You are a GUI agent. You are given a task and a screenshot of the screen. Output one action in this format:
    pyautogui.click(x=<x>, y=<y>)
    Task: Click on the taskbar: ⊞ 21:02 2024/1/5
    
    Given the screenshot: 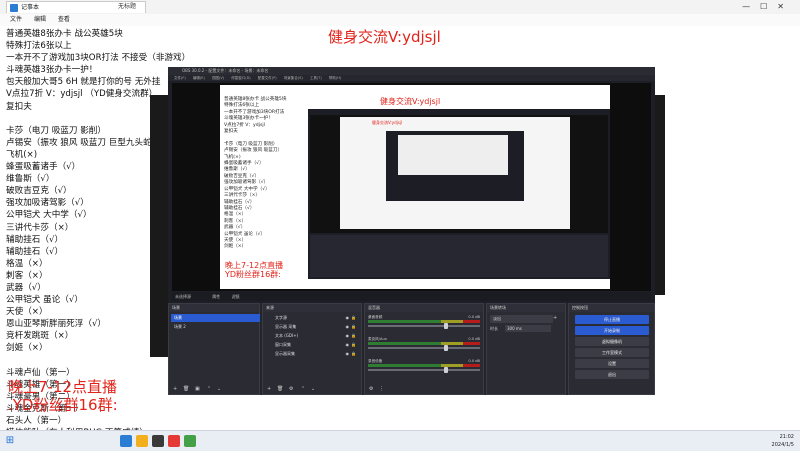 What is the action you would take?
    pyautogui.click(x=400, y=440)
    